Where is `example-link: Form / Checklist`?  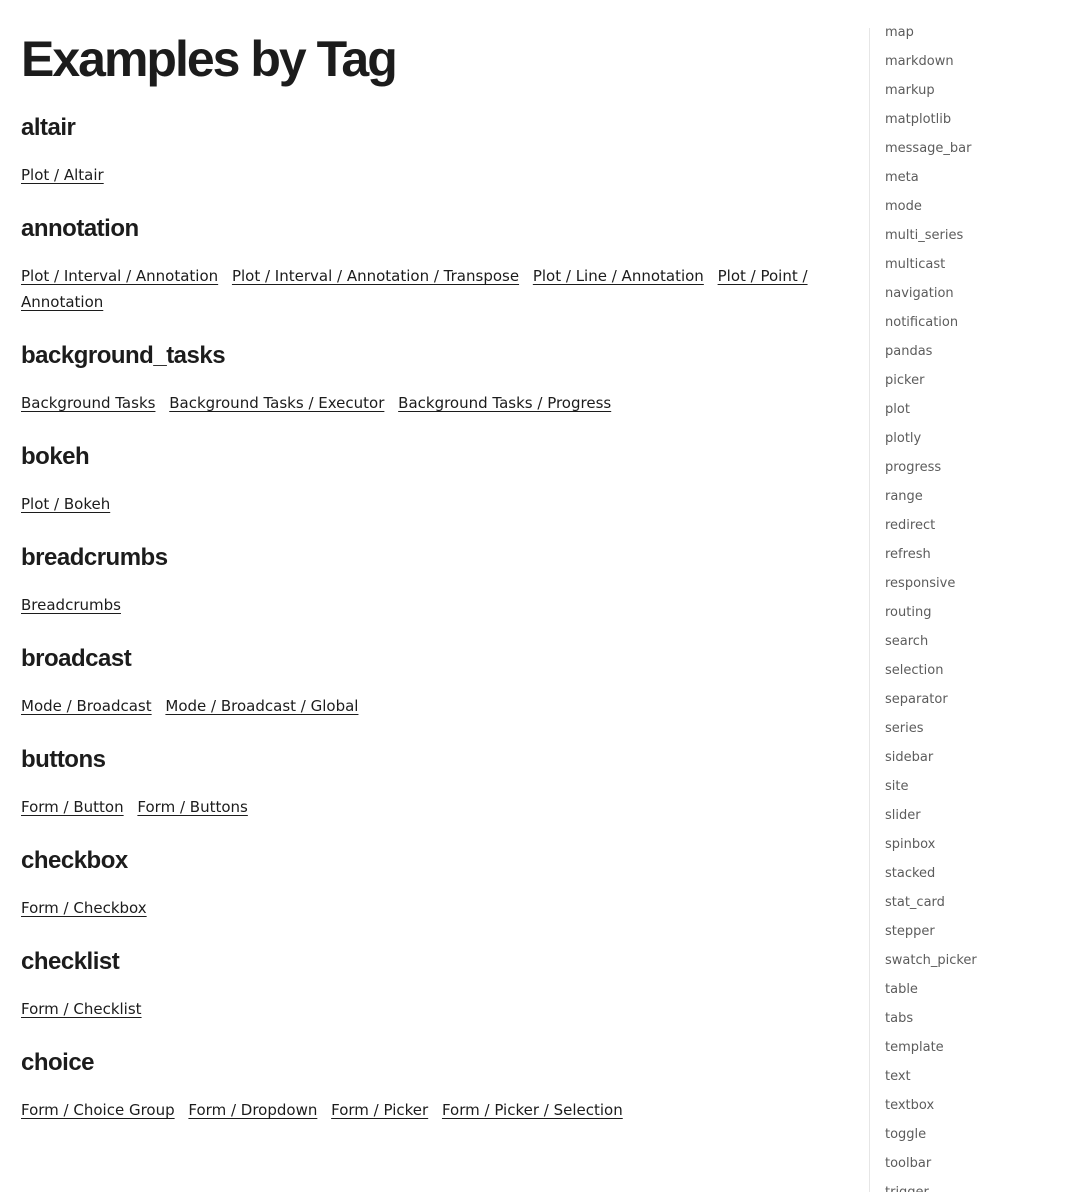
example-link: Form / Checklist is located at coordinates (81, 1009).